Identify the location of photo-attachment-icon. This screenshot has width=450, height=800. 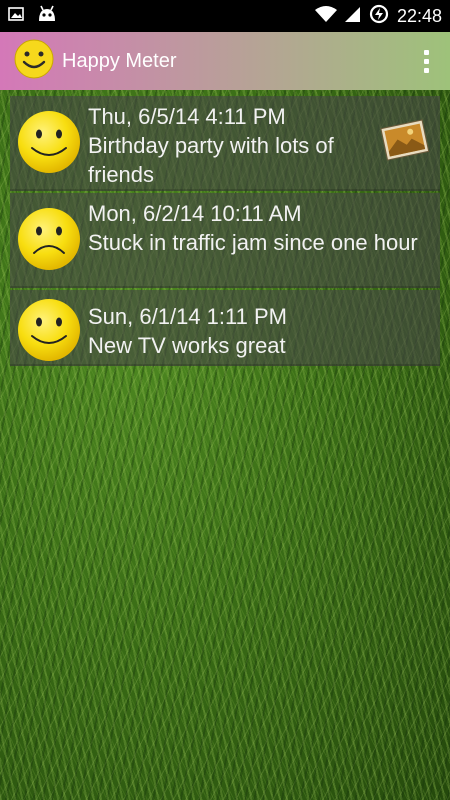
(405, 143).